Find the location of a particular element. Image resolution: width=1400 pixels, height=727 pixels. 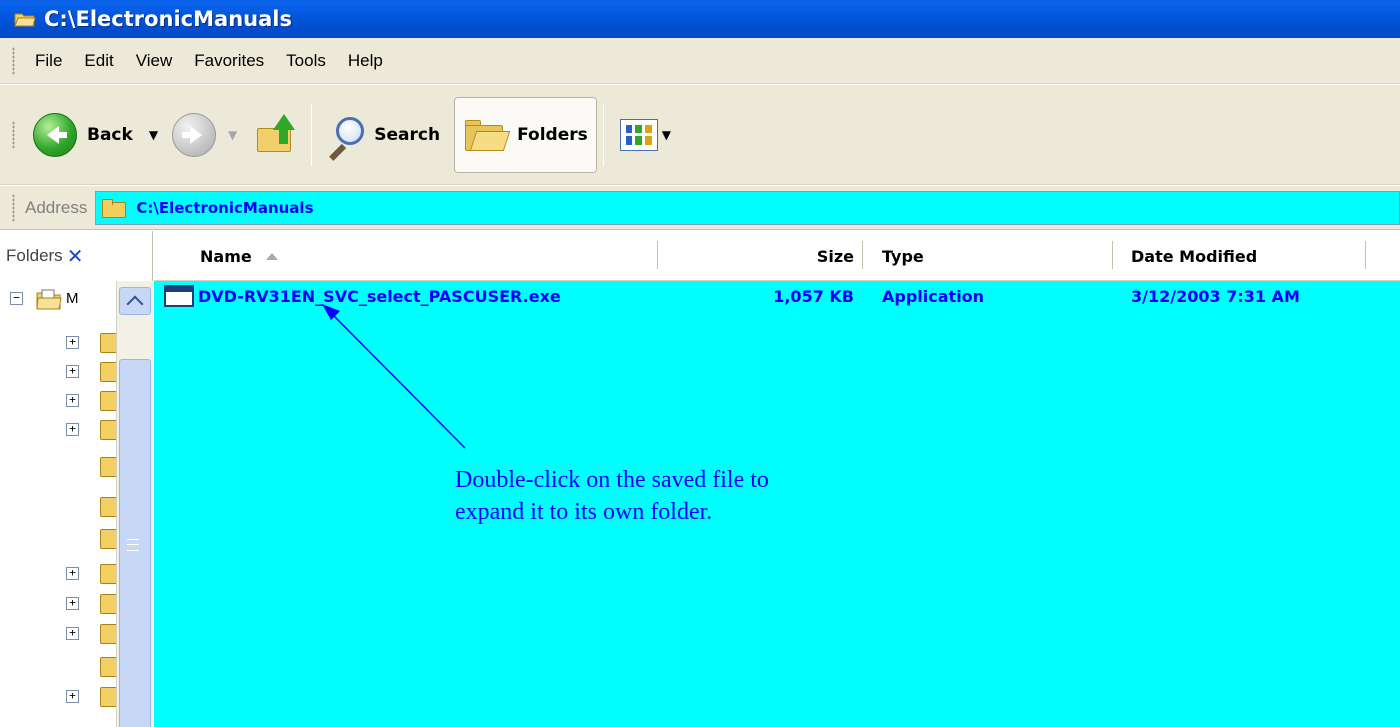

tree-item-label: M is located at coordinates (72, 298).